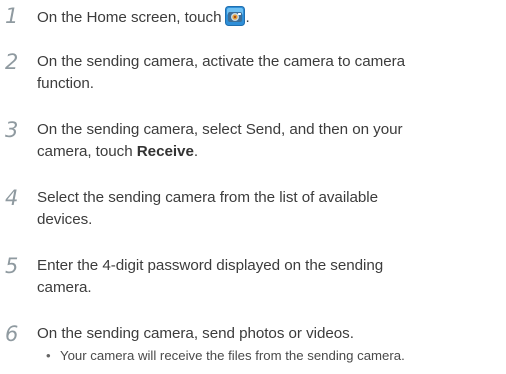 The width and height of the screenshot is (506, 374). I want to click on step-text-line: function., so click(65, 83).